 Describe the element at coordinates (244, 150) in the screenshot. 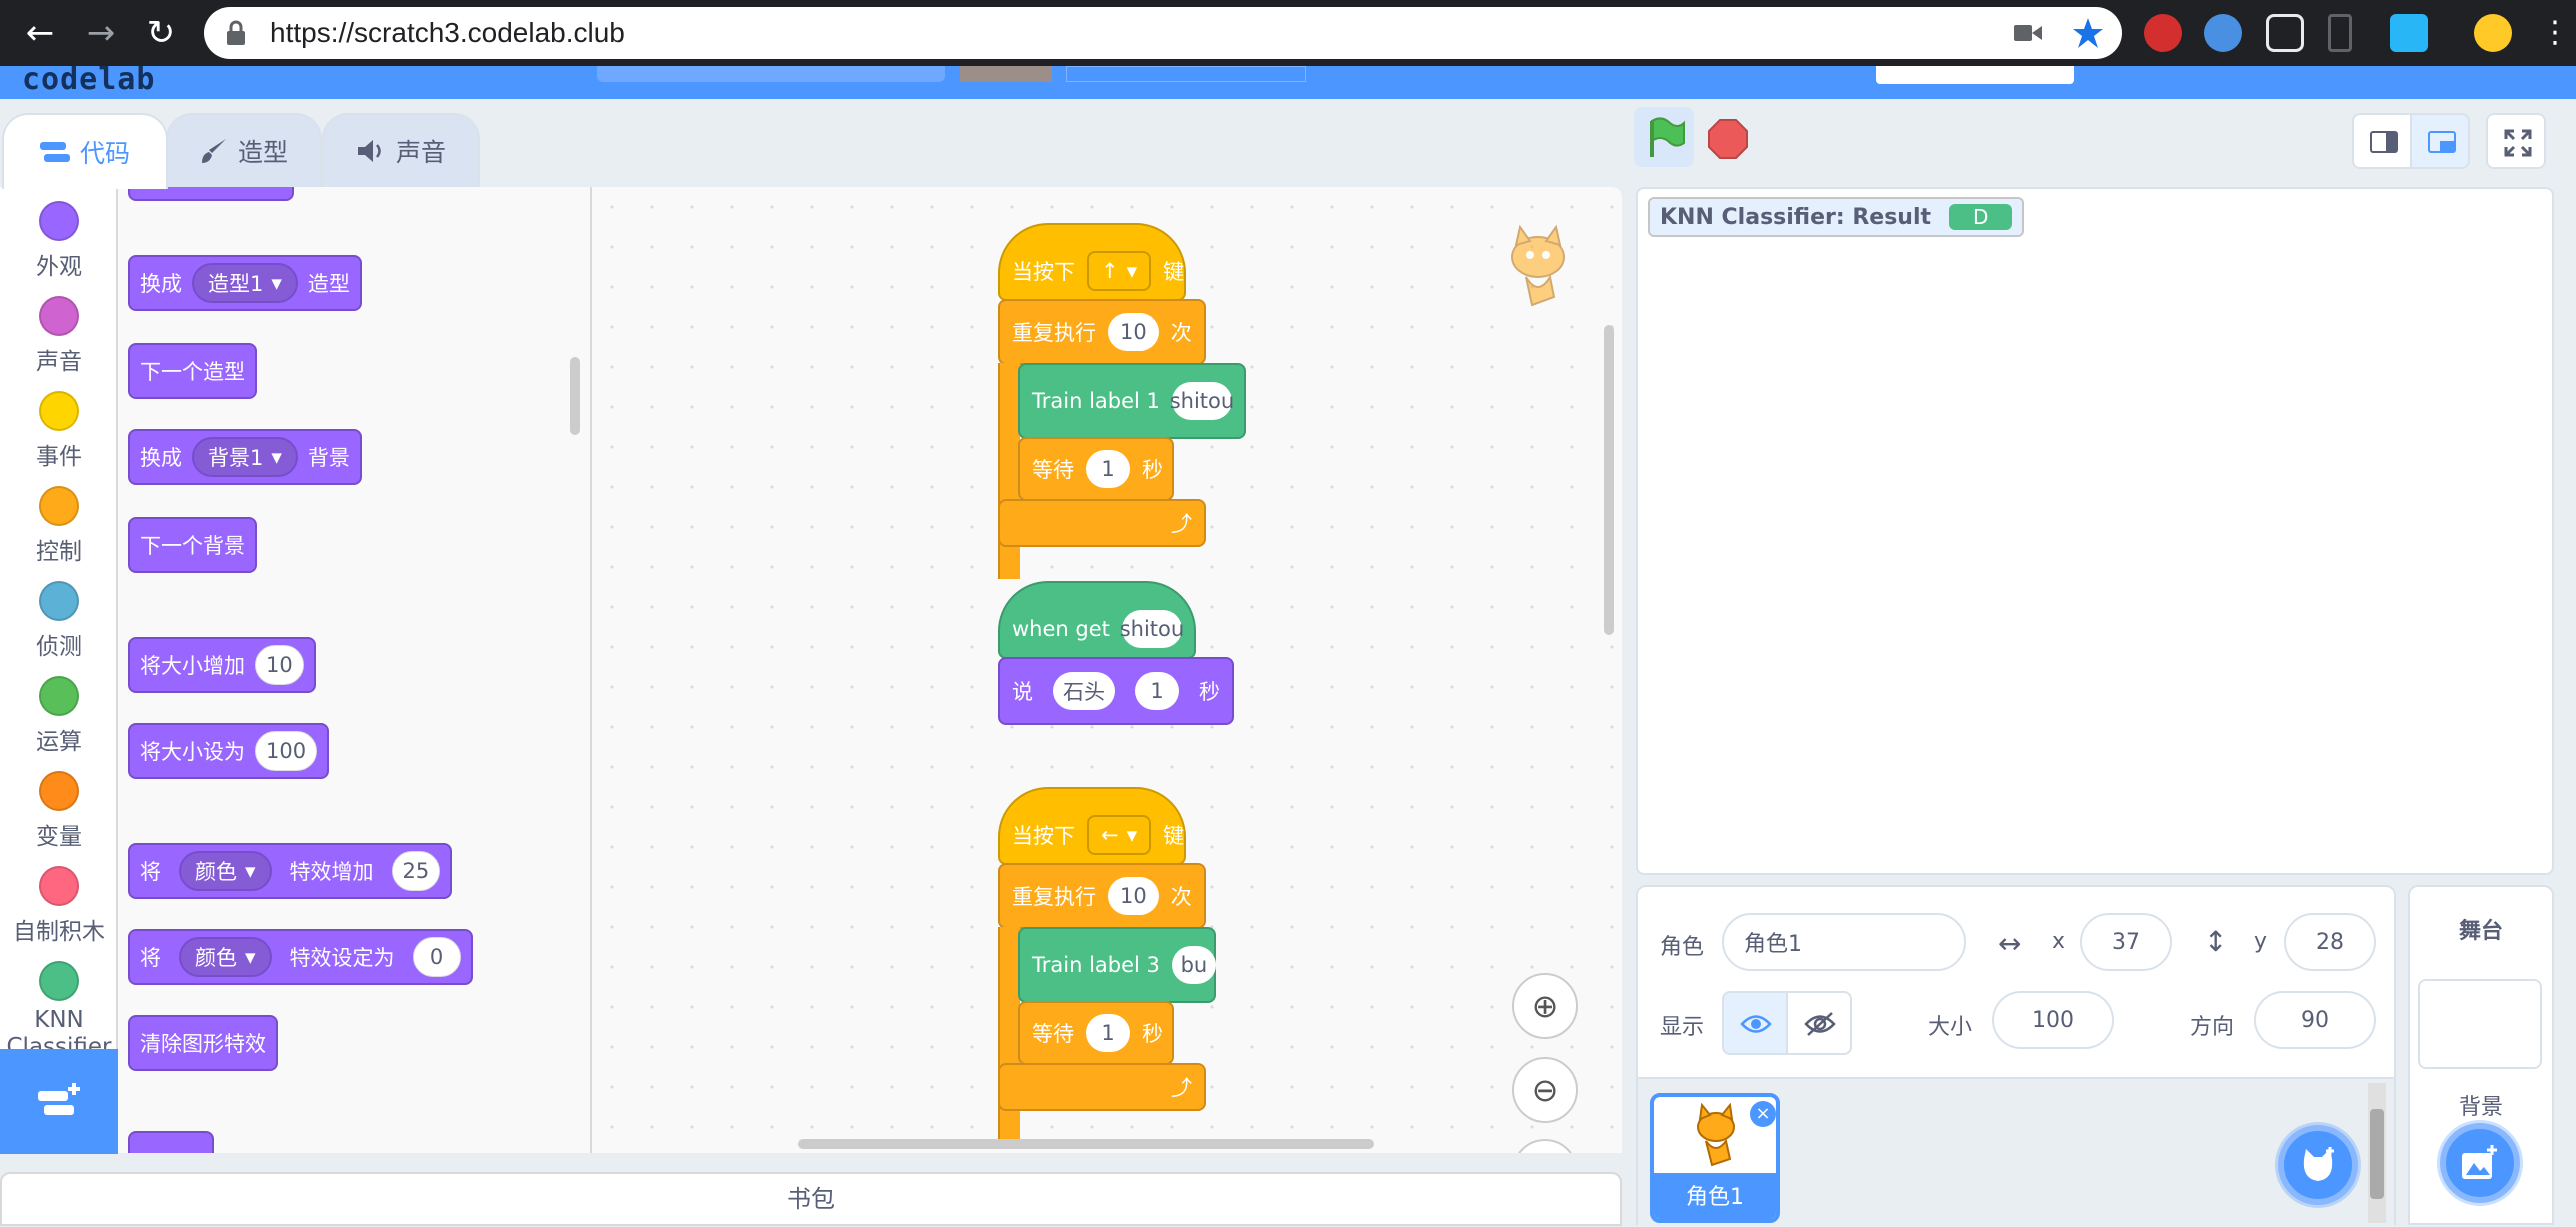

I see `tab-costumes: 造型` at that location.